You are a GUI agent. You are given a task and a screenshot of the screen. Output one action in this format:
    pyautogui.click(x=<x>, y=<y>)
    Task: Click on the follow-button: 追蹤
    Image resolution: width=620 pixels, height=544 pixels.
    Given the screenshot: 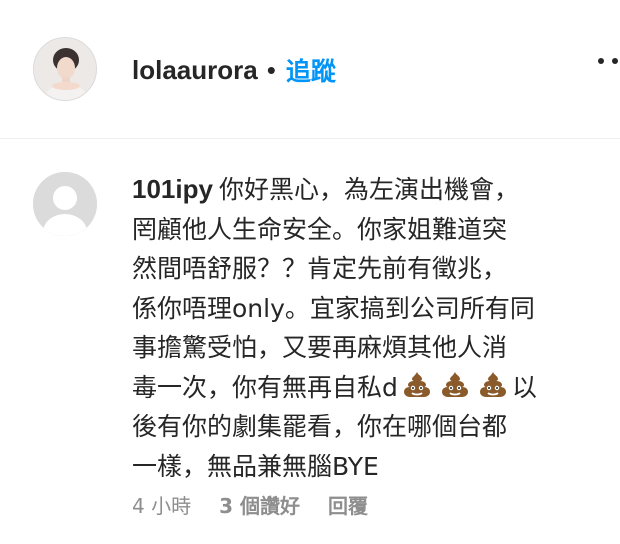 What is the action you would take?
    pyautogui.click(x=311, y=70)
    